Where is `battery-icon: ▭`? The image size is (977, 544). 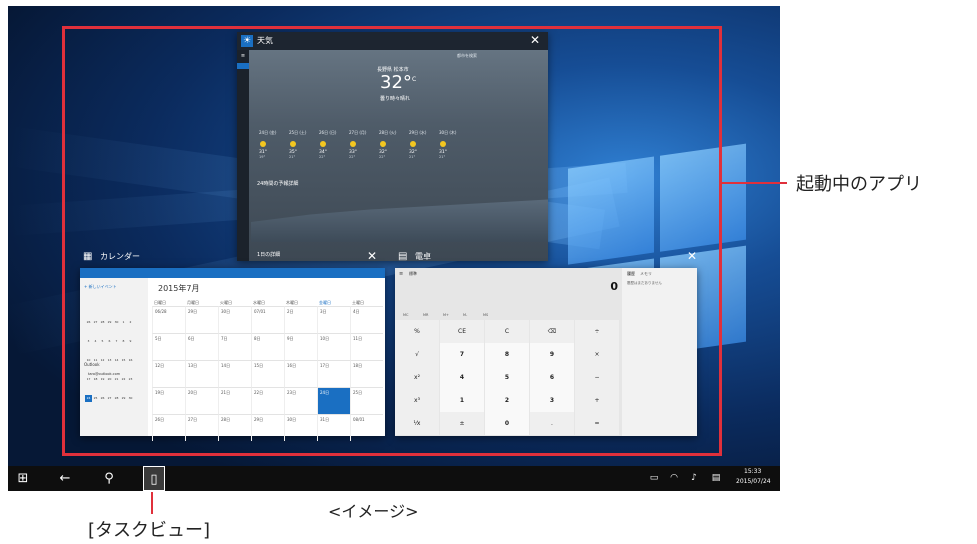 battery-icon: ▭ is located at coordinates (654, 478).